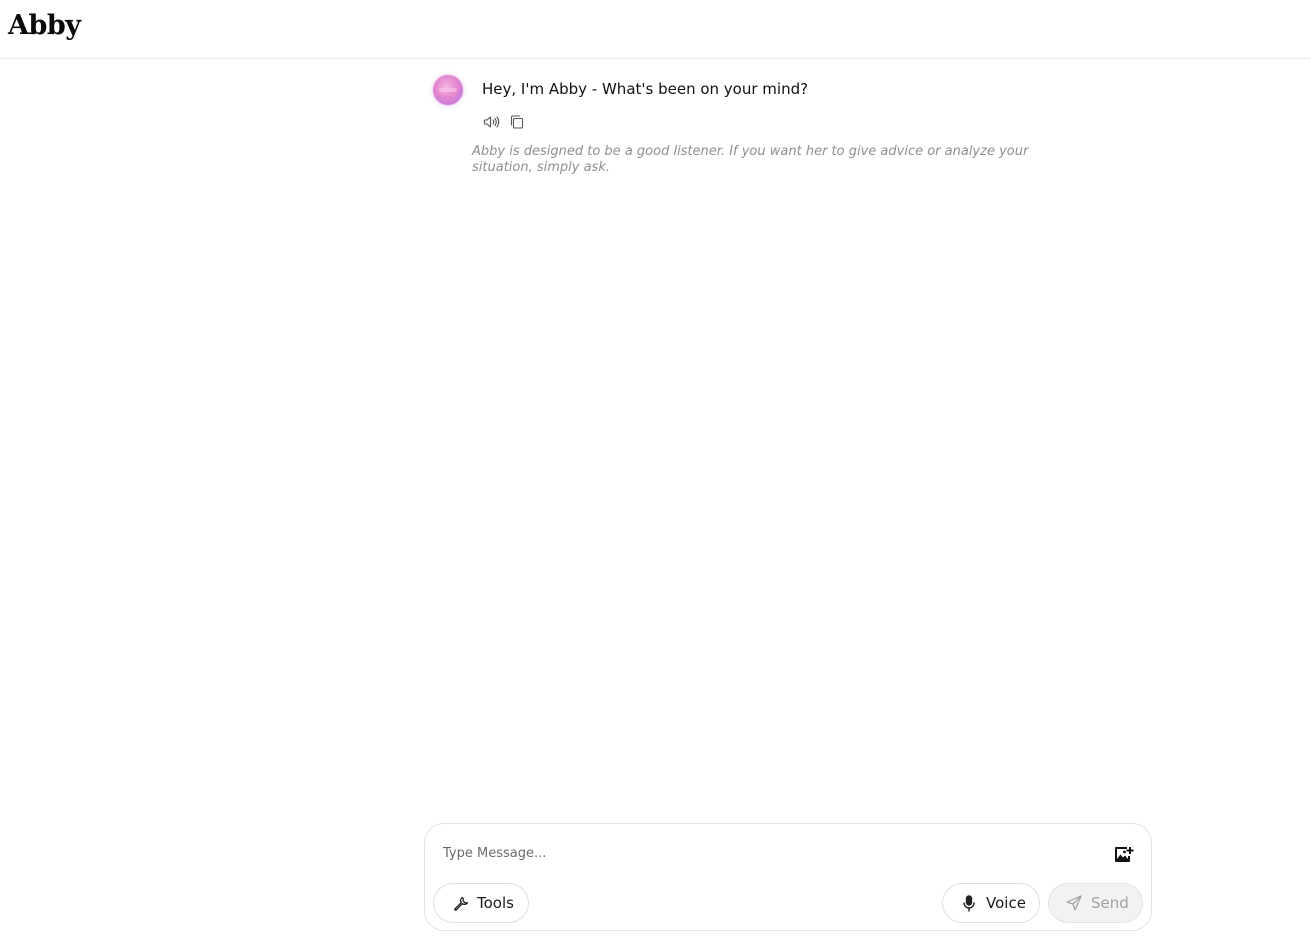 The image size is (1311, 941). Describe the element at coordinates (763, 853) in the screenshot. I see `message-input` at that location.